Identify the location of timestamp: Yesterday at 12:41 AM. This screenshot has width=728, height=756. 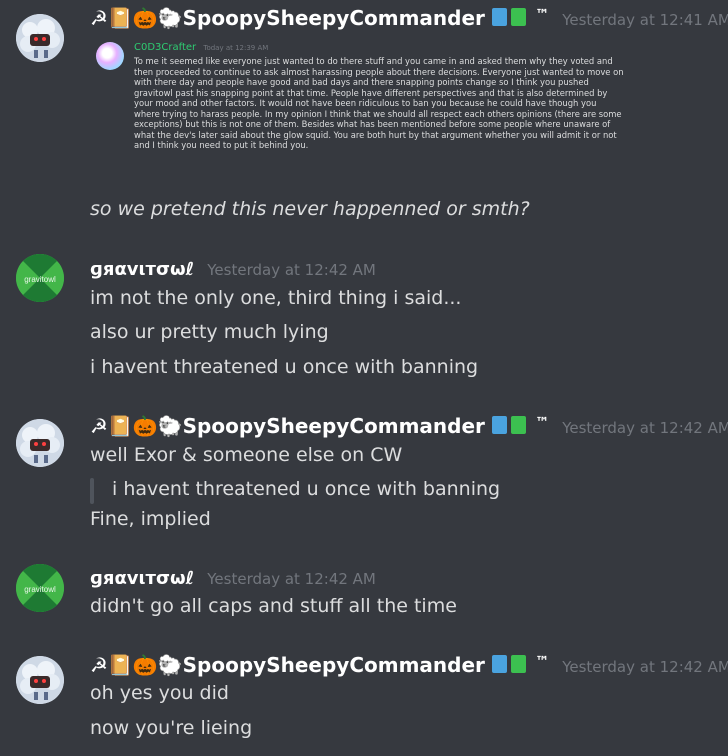
(645, 20).